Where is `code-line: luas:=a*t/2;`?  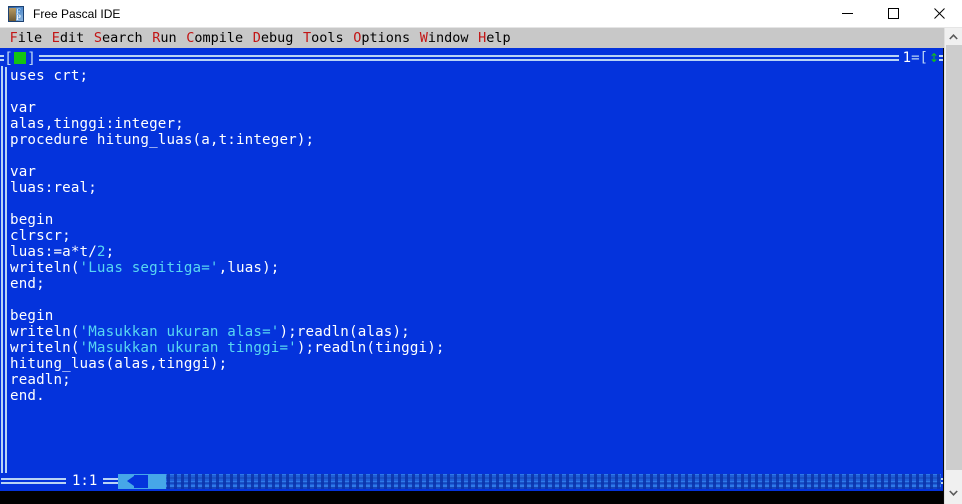 code-line: luas:=a*t/2; is located at coordinates (475, 252).